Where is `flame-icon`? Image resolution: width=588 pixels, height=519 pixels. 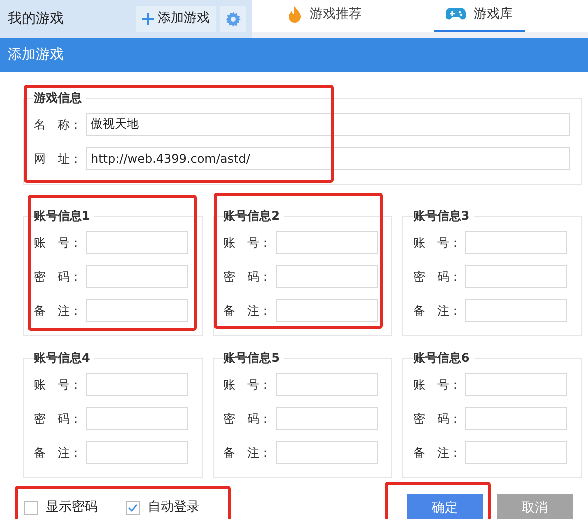
flame-icon is located at coordinates (295, 15).